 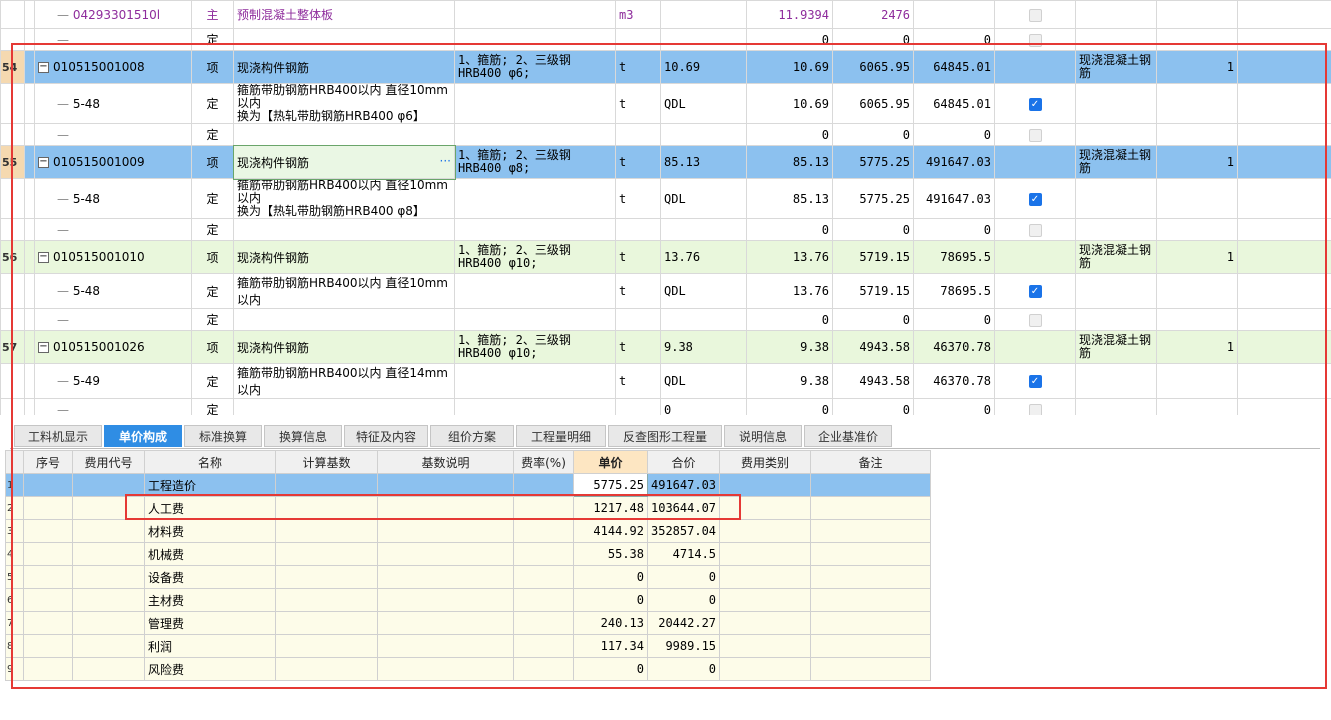 What do you see at coordinates (789, 103) in the screenshot?
I see `quantity-cell: 10.69` at bounding box center [789, 103].